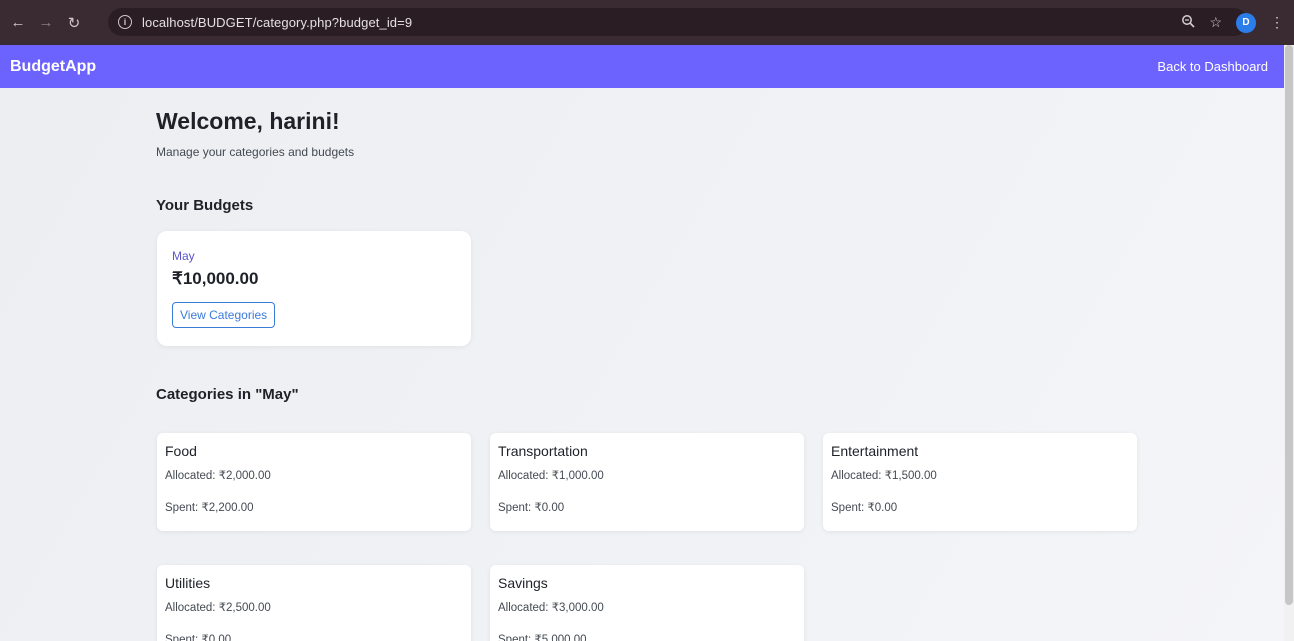  I want to click on back-to-dashboard-link: Back to Dashboard, so click(1212, 66).